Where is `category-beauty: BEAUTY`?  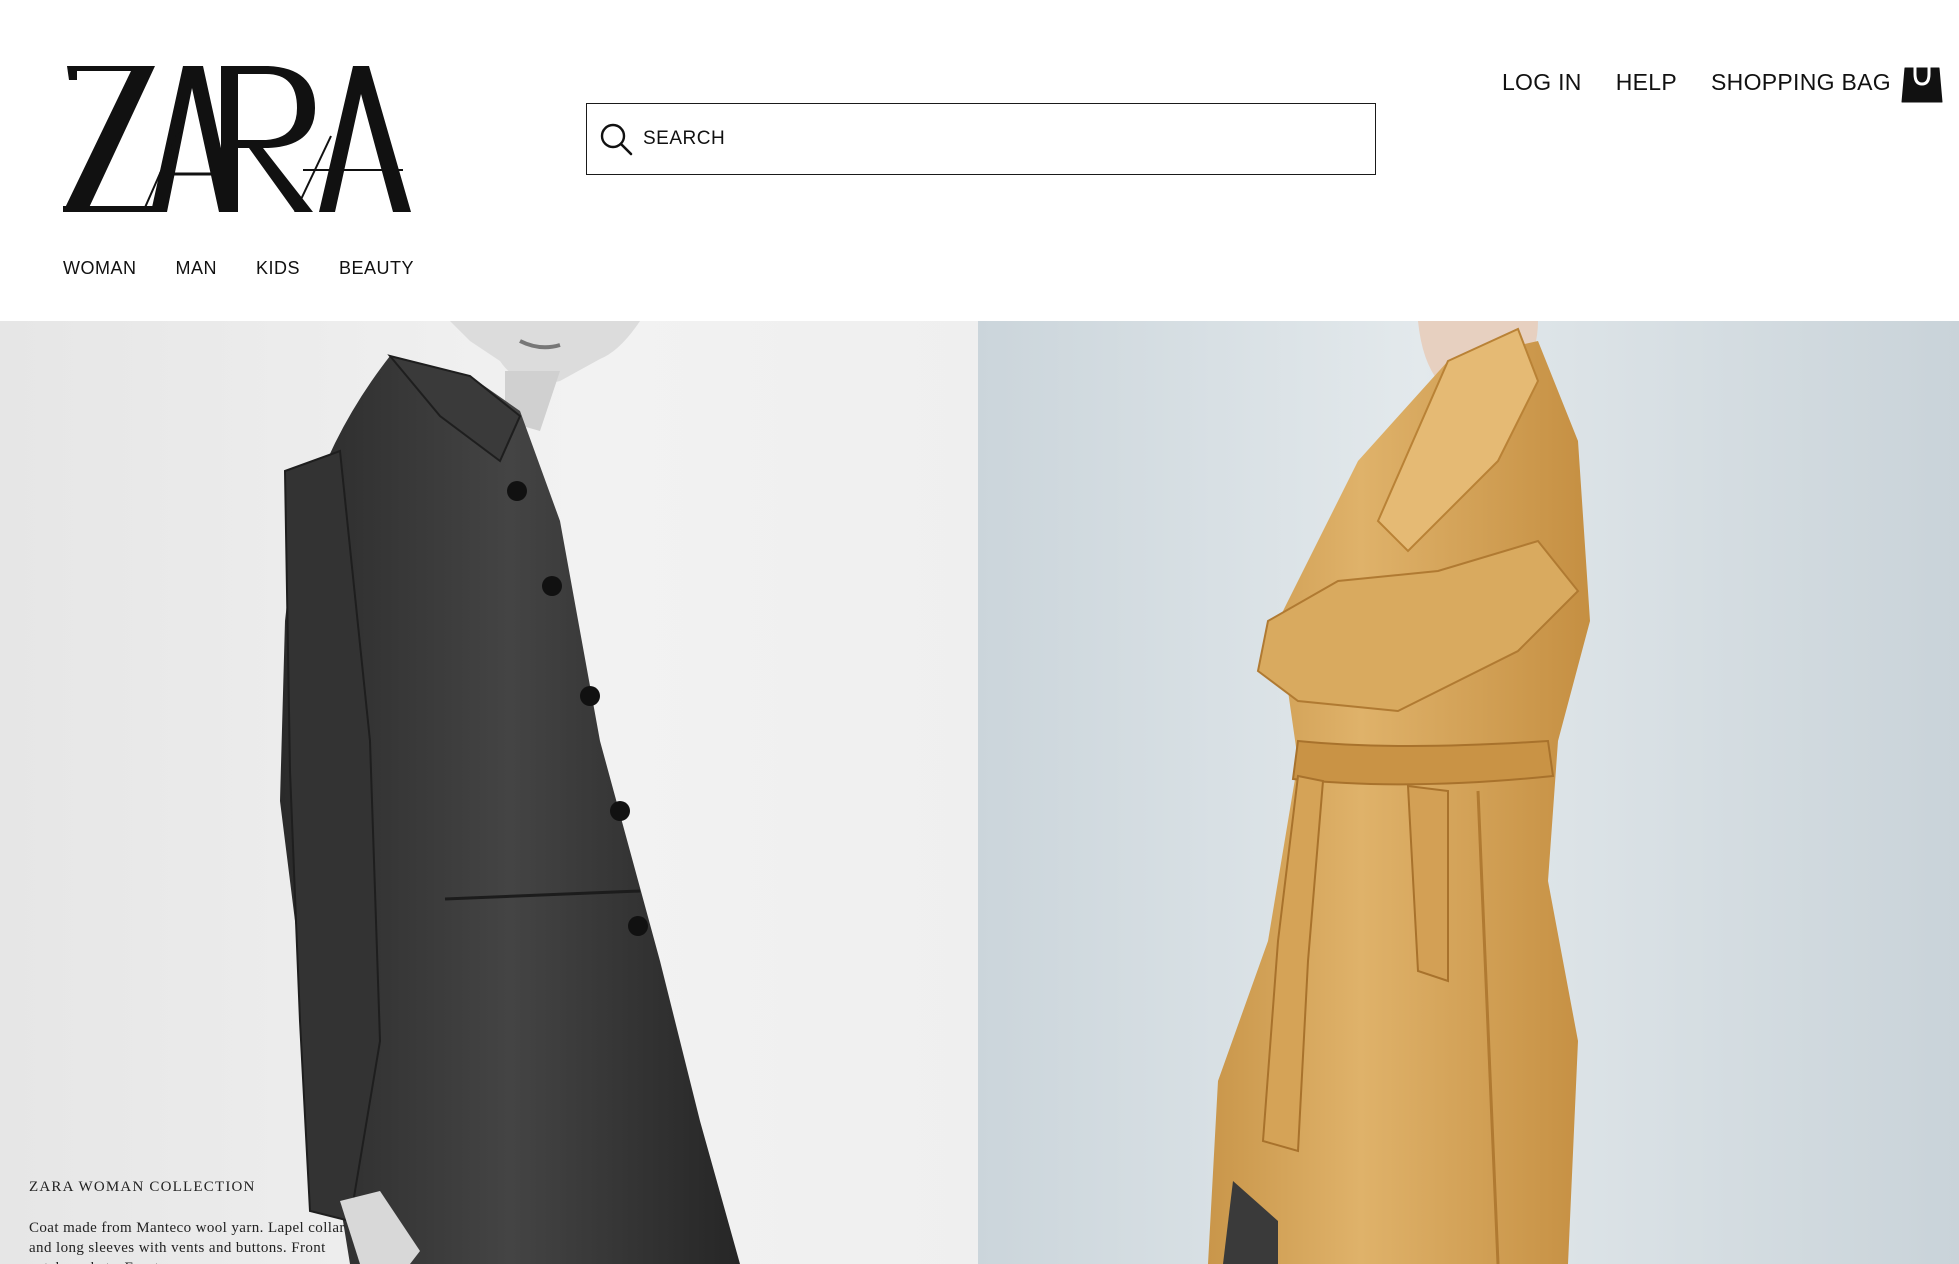 category-beauty: BEAUTY is located at coordinates (376, 268).